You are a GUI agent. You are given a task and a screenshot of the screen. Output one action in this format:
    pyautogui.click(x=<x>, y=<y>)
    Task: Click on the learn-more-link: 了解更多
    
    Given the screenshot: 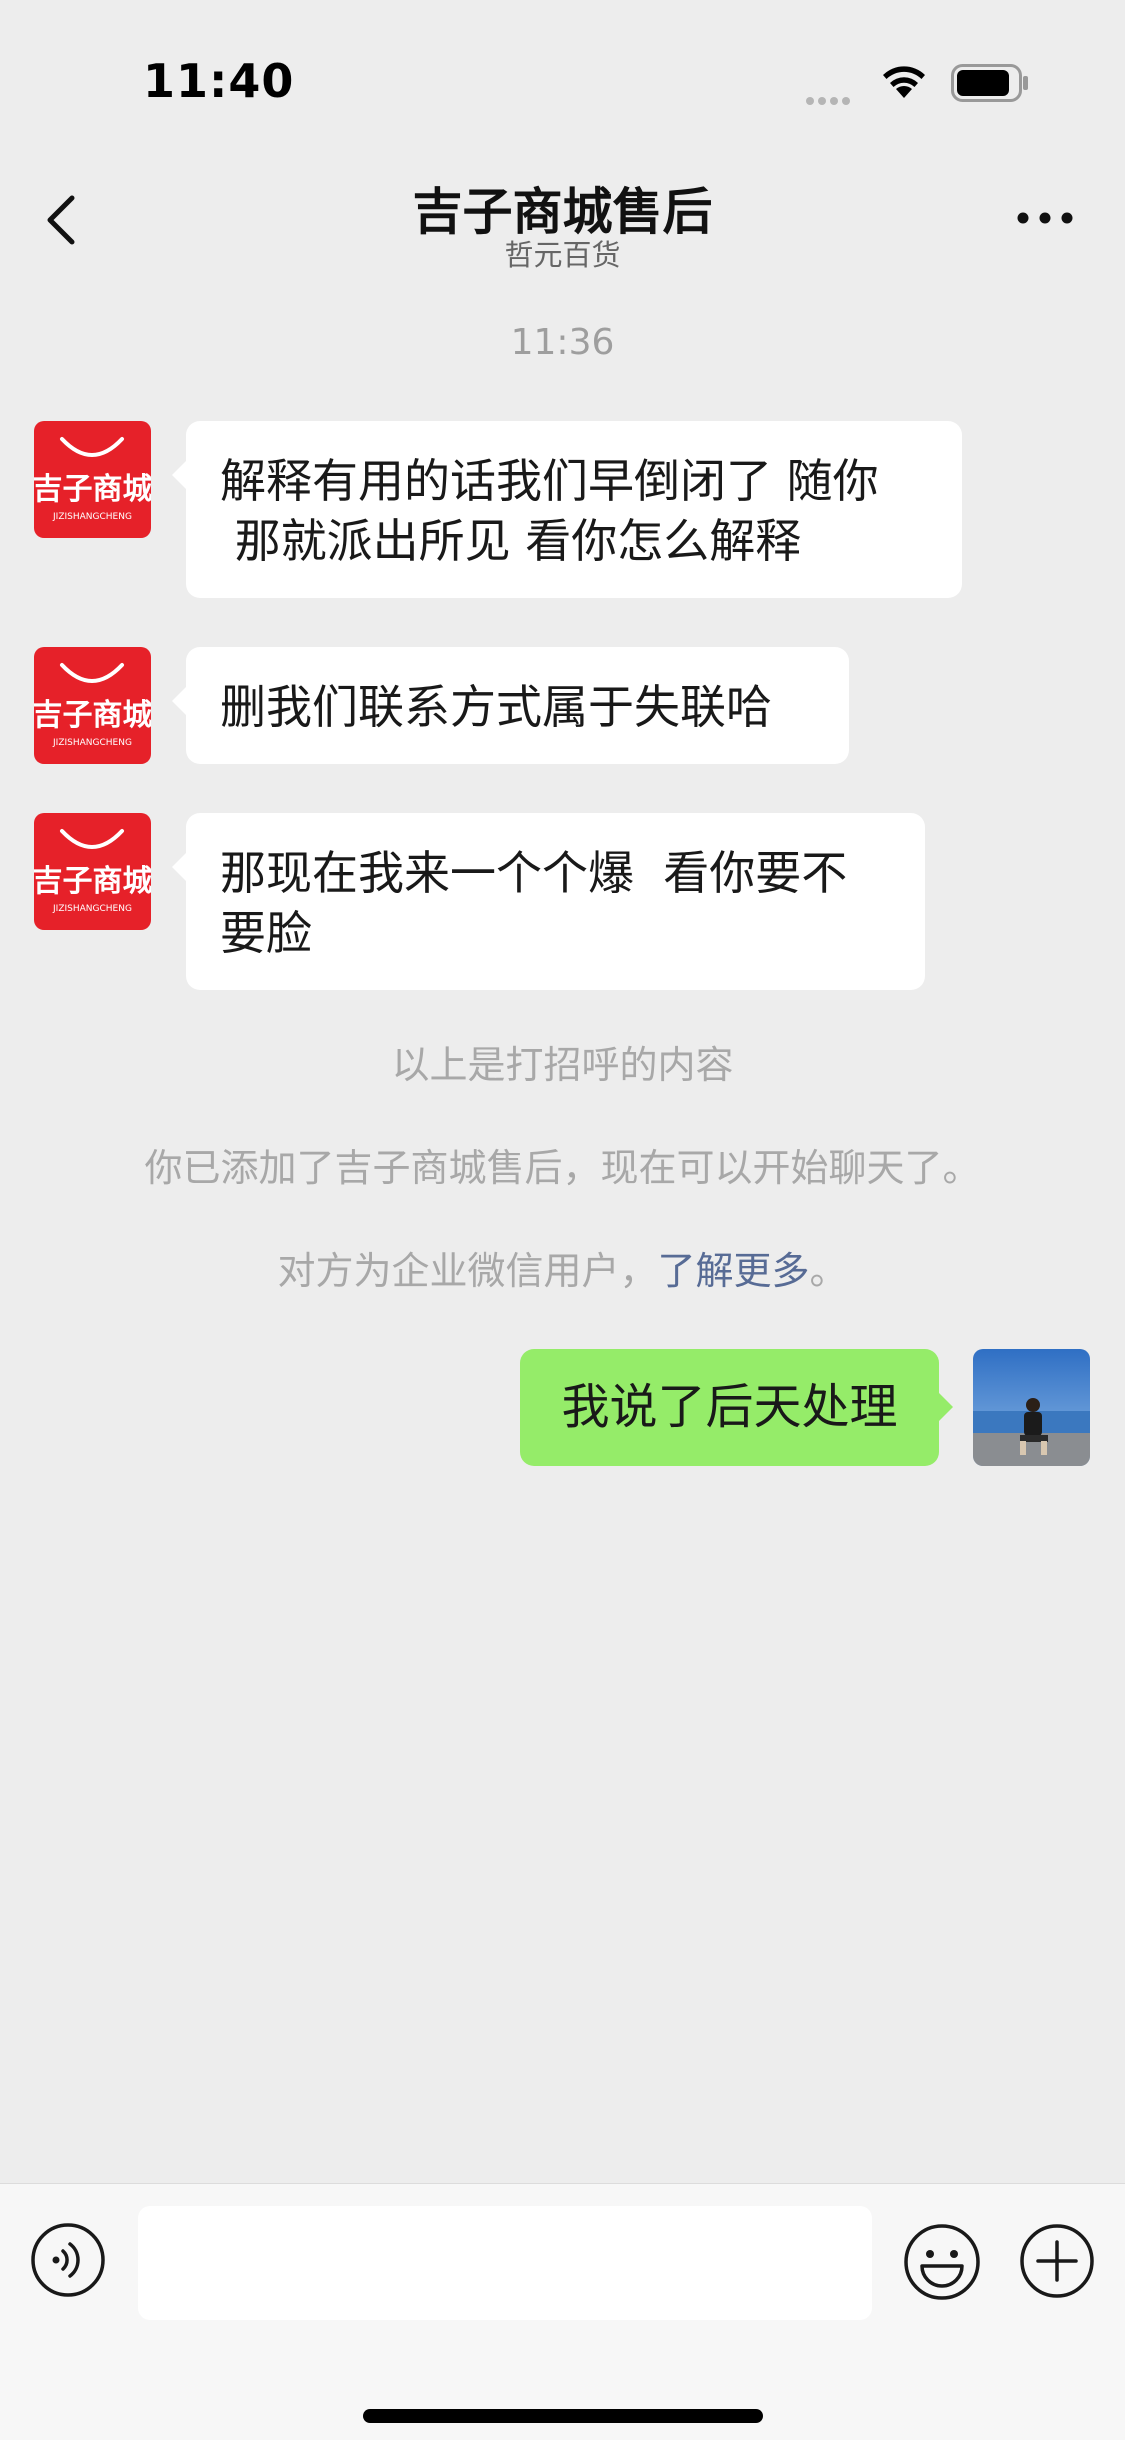 What is the action you would take?
    pyautogui.click(x=733, y=1271)
    